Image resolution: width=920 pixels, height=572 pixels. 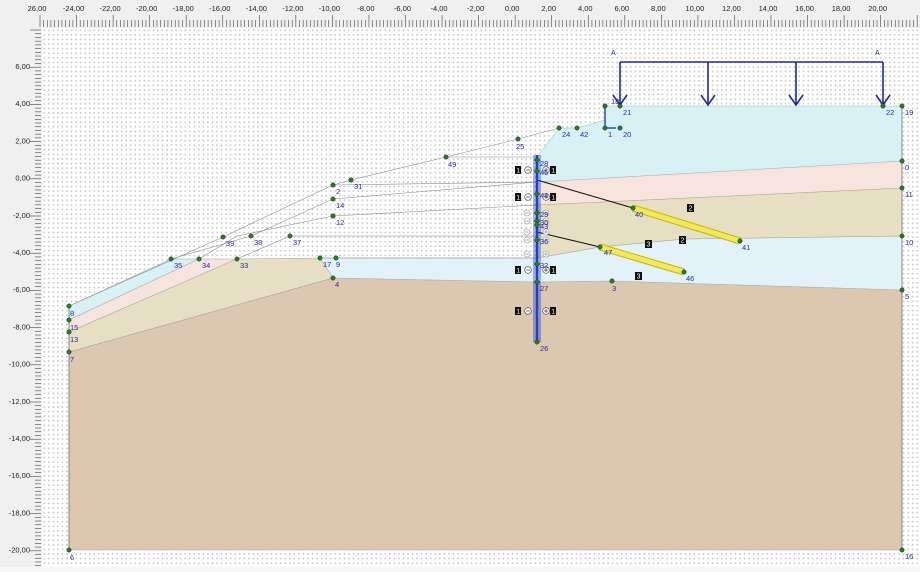 What do you see at coordinates (292, 8) in the screenshot?
I see `ruler-x-label: -12,00` at bounding box center [292, 8].